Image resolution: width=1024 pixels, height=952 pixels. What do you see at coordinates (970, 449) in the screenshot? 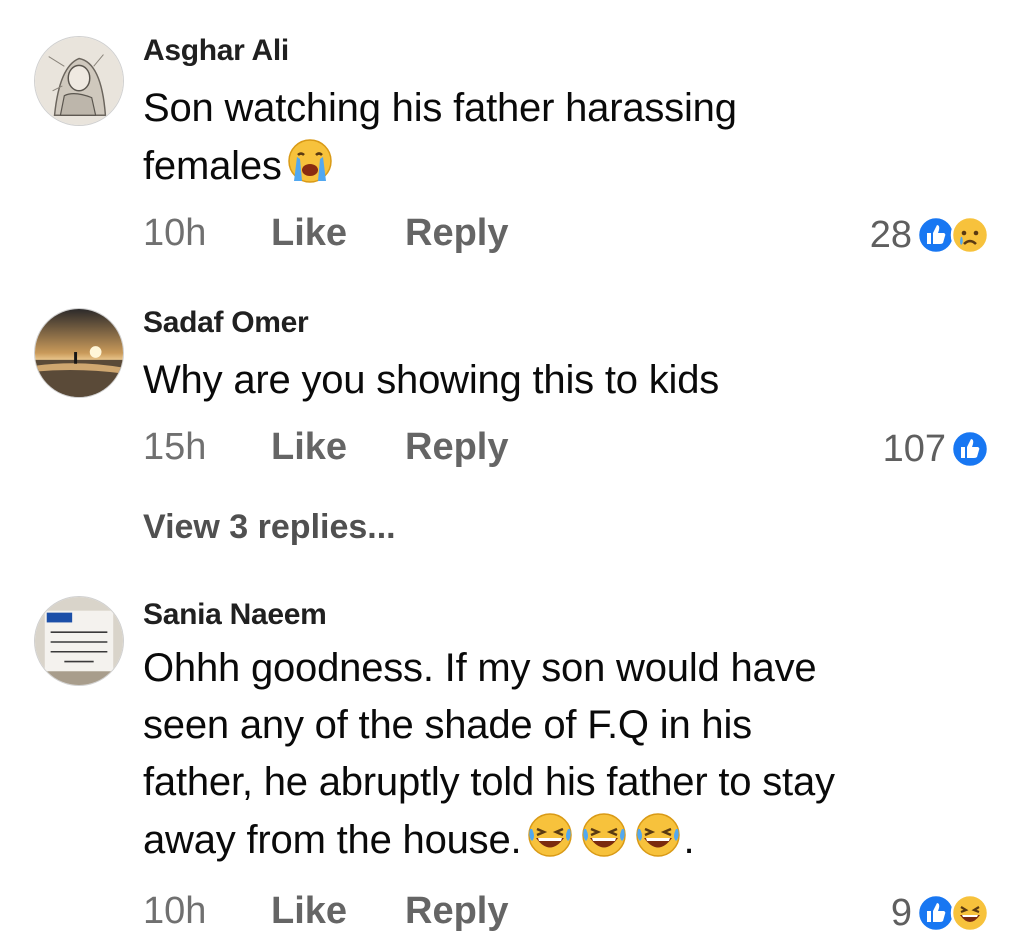
I see `like-reaction-icon` at bounding box center [970, 449].